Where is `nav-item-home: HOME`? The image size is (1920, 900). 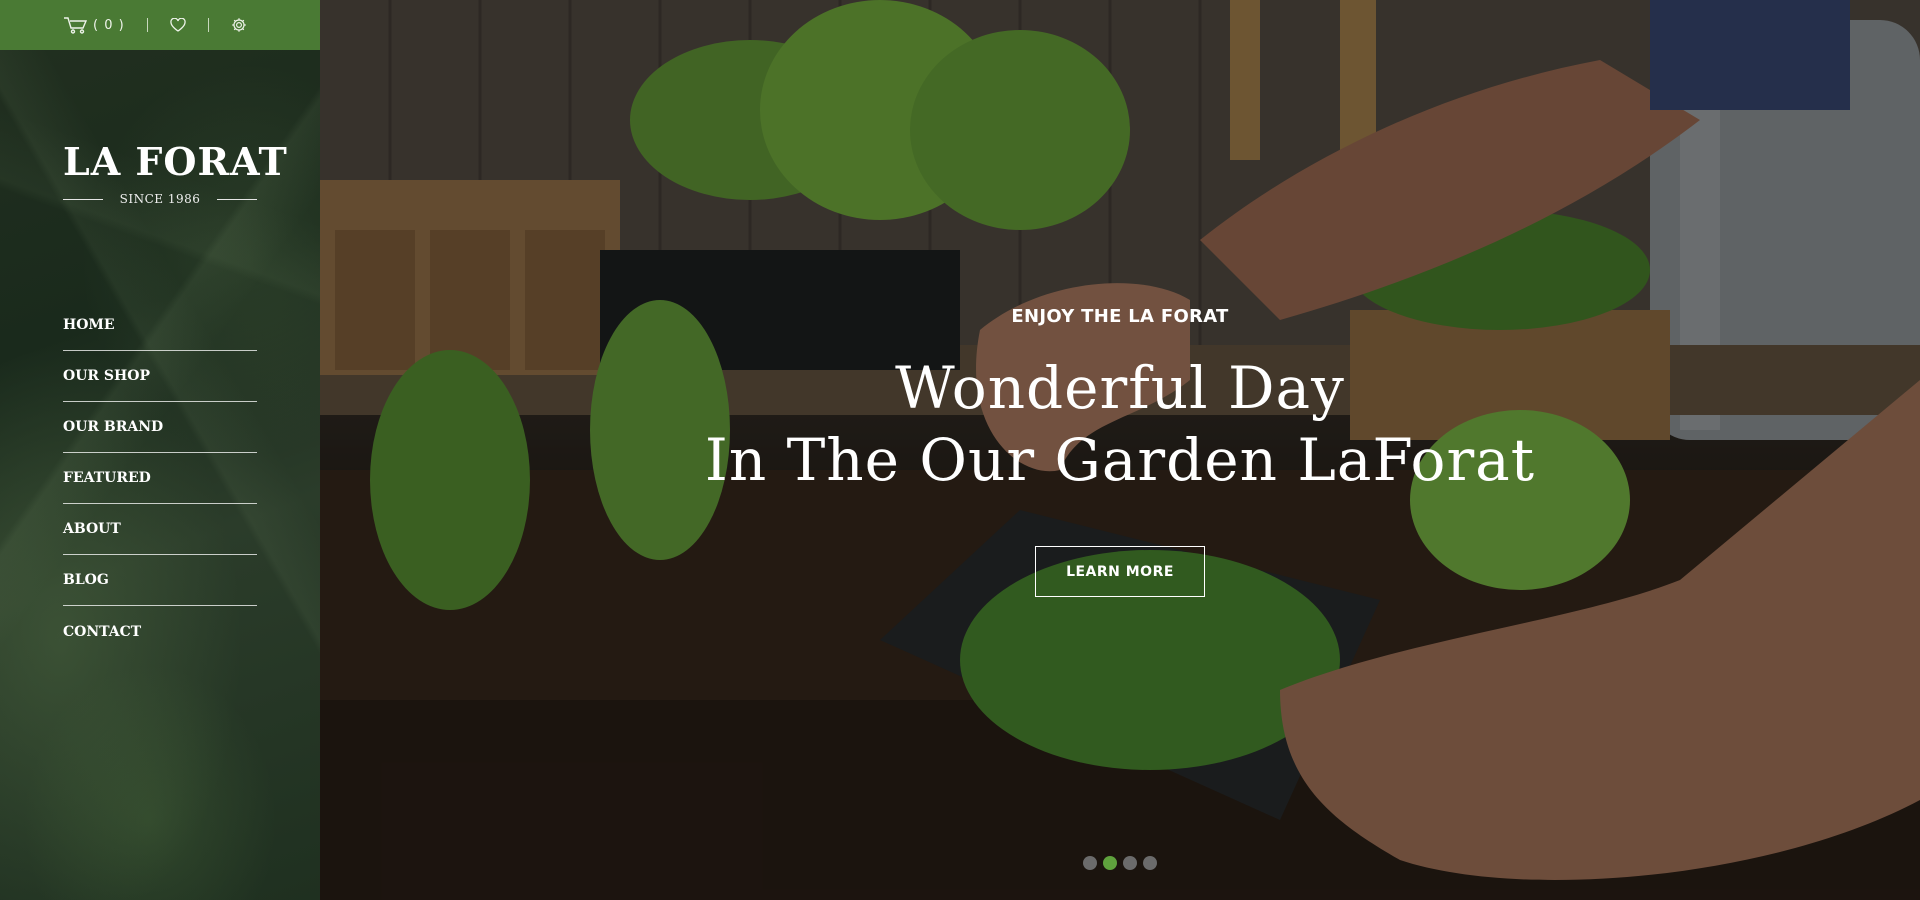
nav-item-home: HOME is located at coordinates (160, 325).